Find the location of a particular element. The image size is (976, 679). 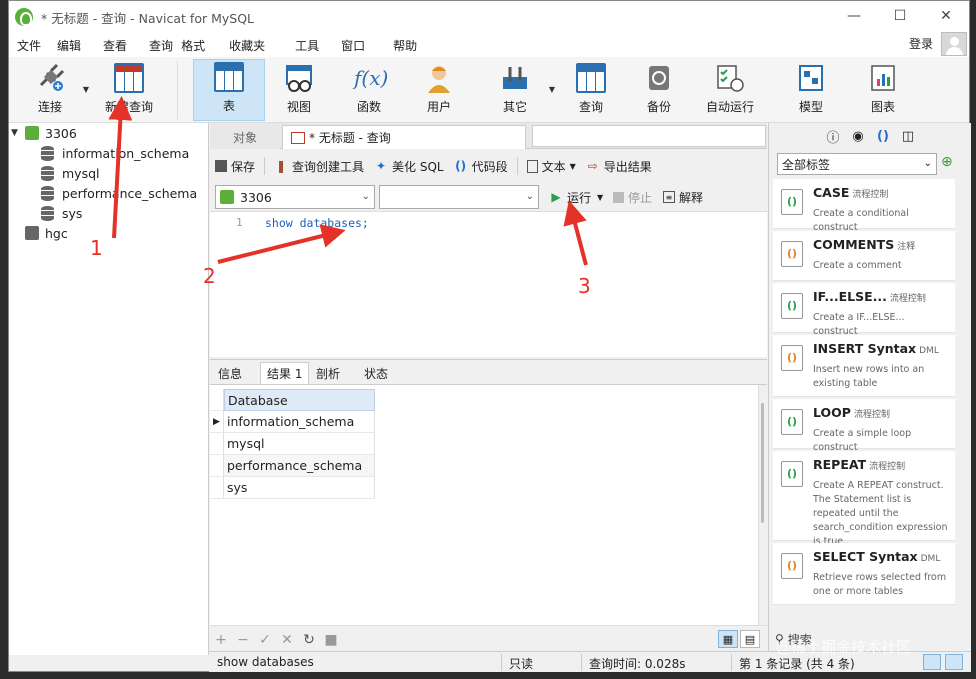

table-row: ▶ information_schema is located at coordinates (292, 422).